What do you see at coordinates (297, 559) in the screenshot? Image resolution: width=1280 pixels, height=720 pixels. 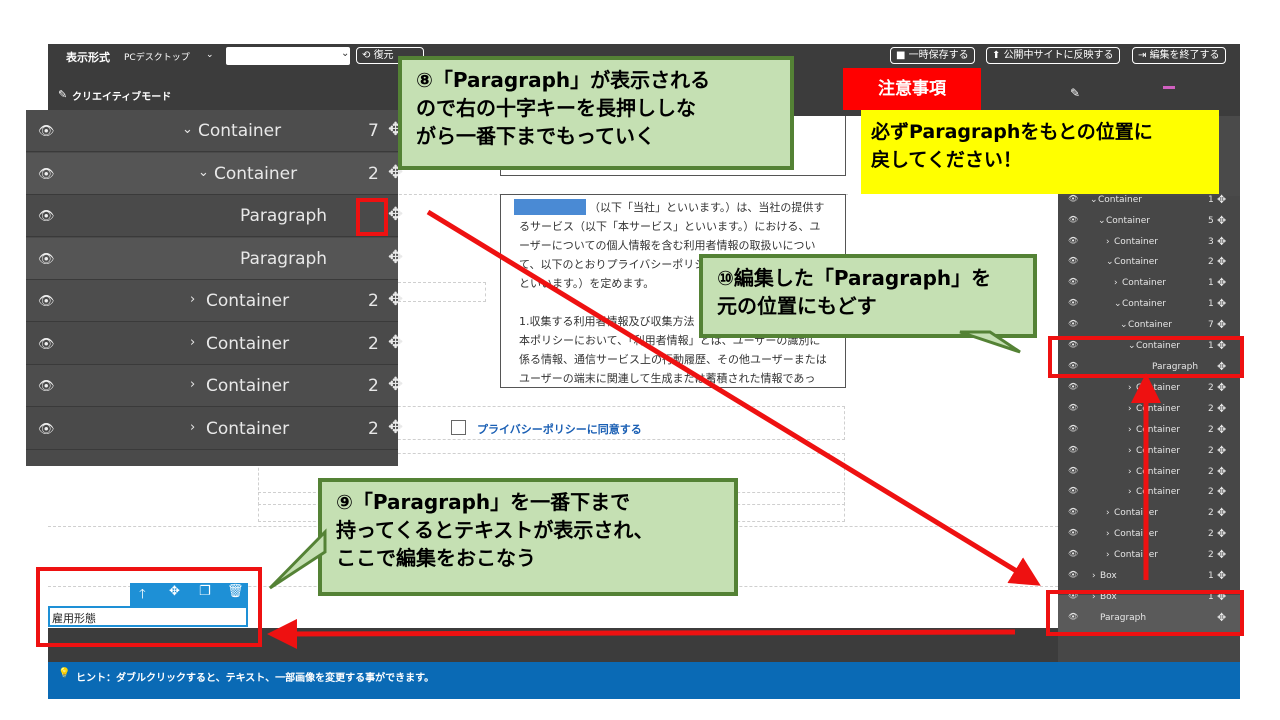 I see `step9-callout-tail` at bounding box center [297, 559].